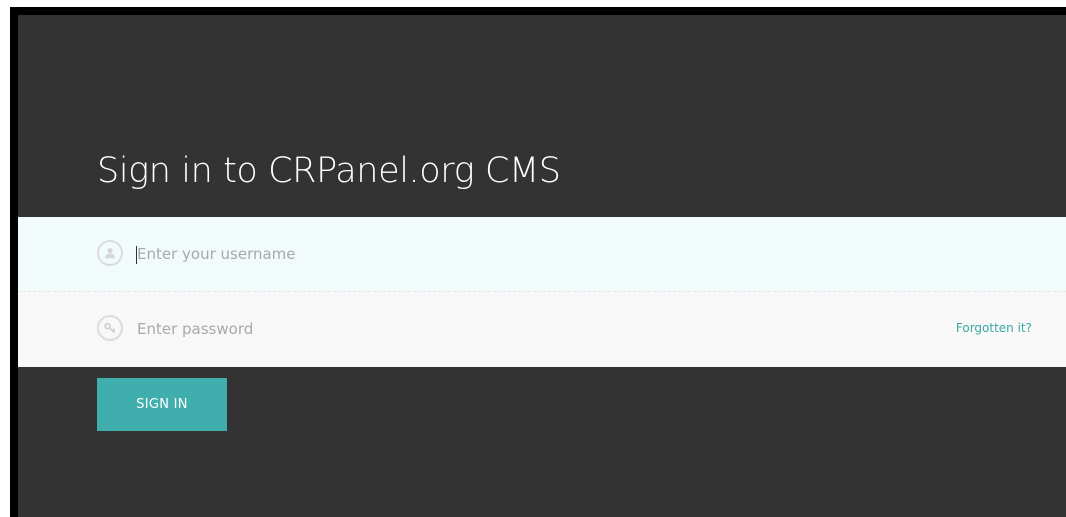  What do you see at coordinates (136, 255) in the screenshot?
I see `text-caret` at bounding box center [136, 255].